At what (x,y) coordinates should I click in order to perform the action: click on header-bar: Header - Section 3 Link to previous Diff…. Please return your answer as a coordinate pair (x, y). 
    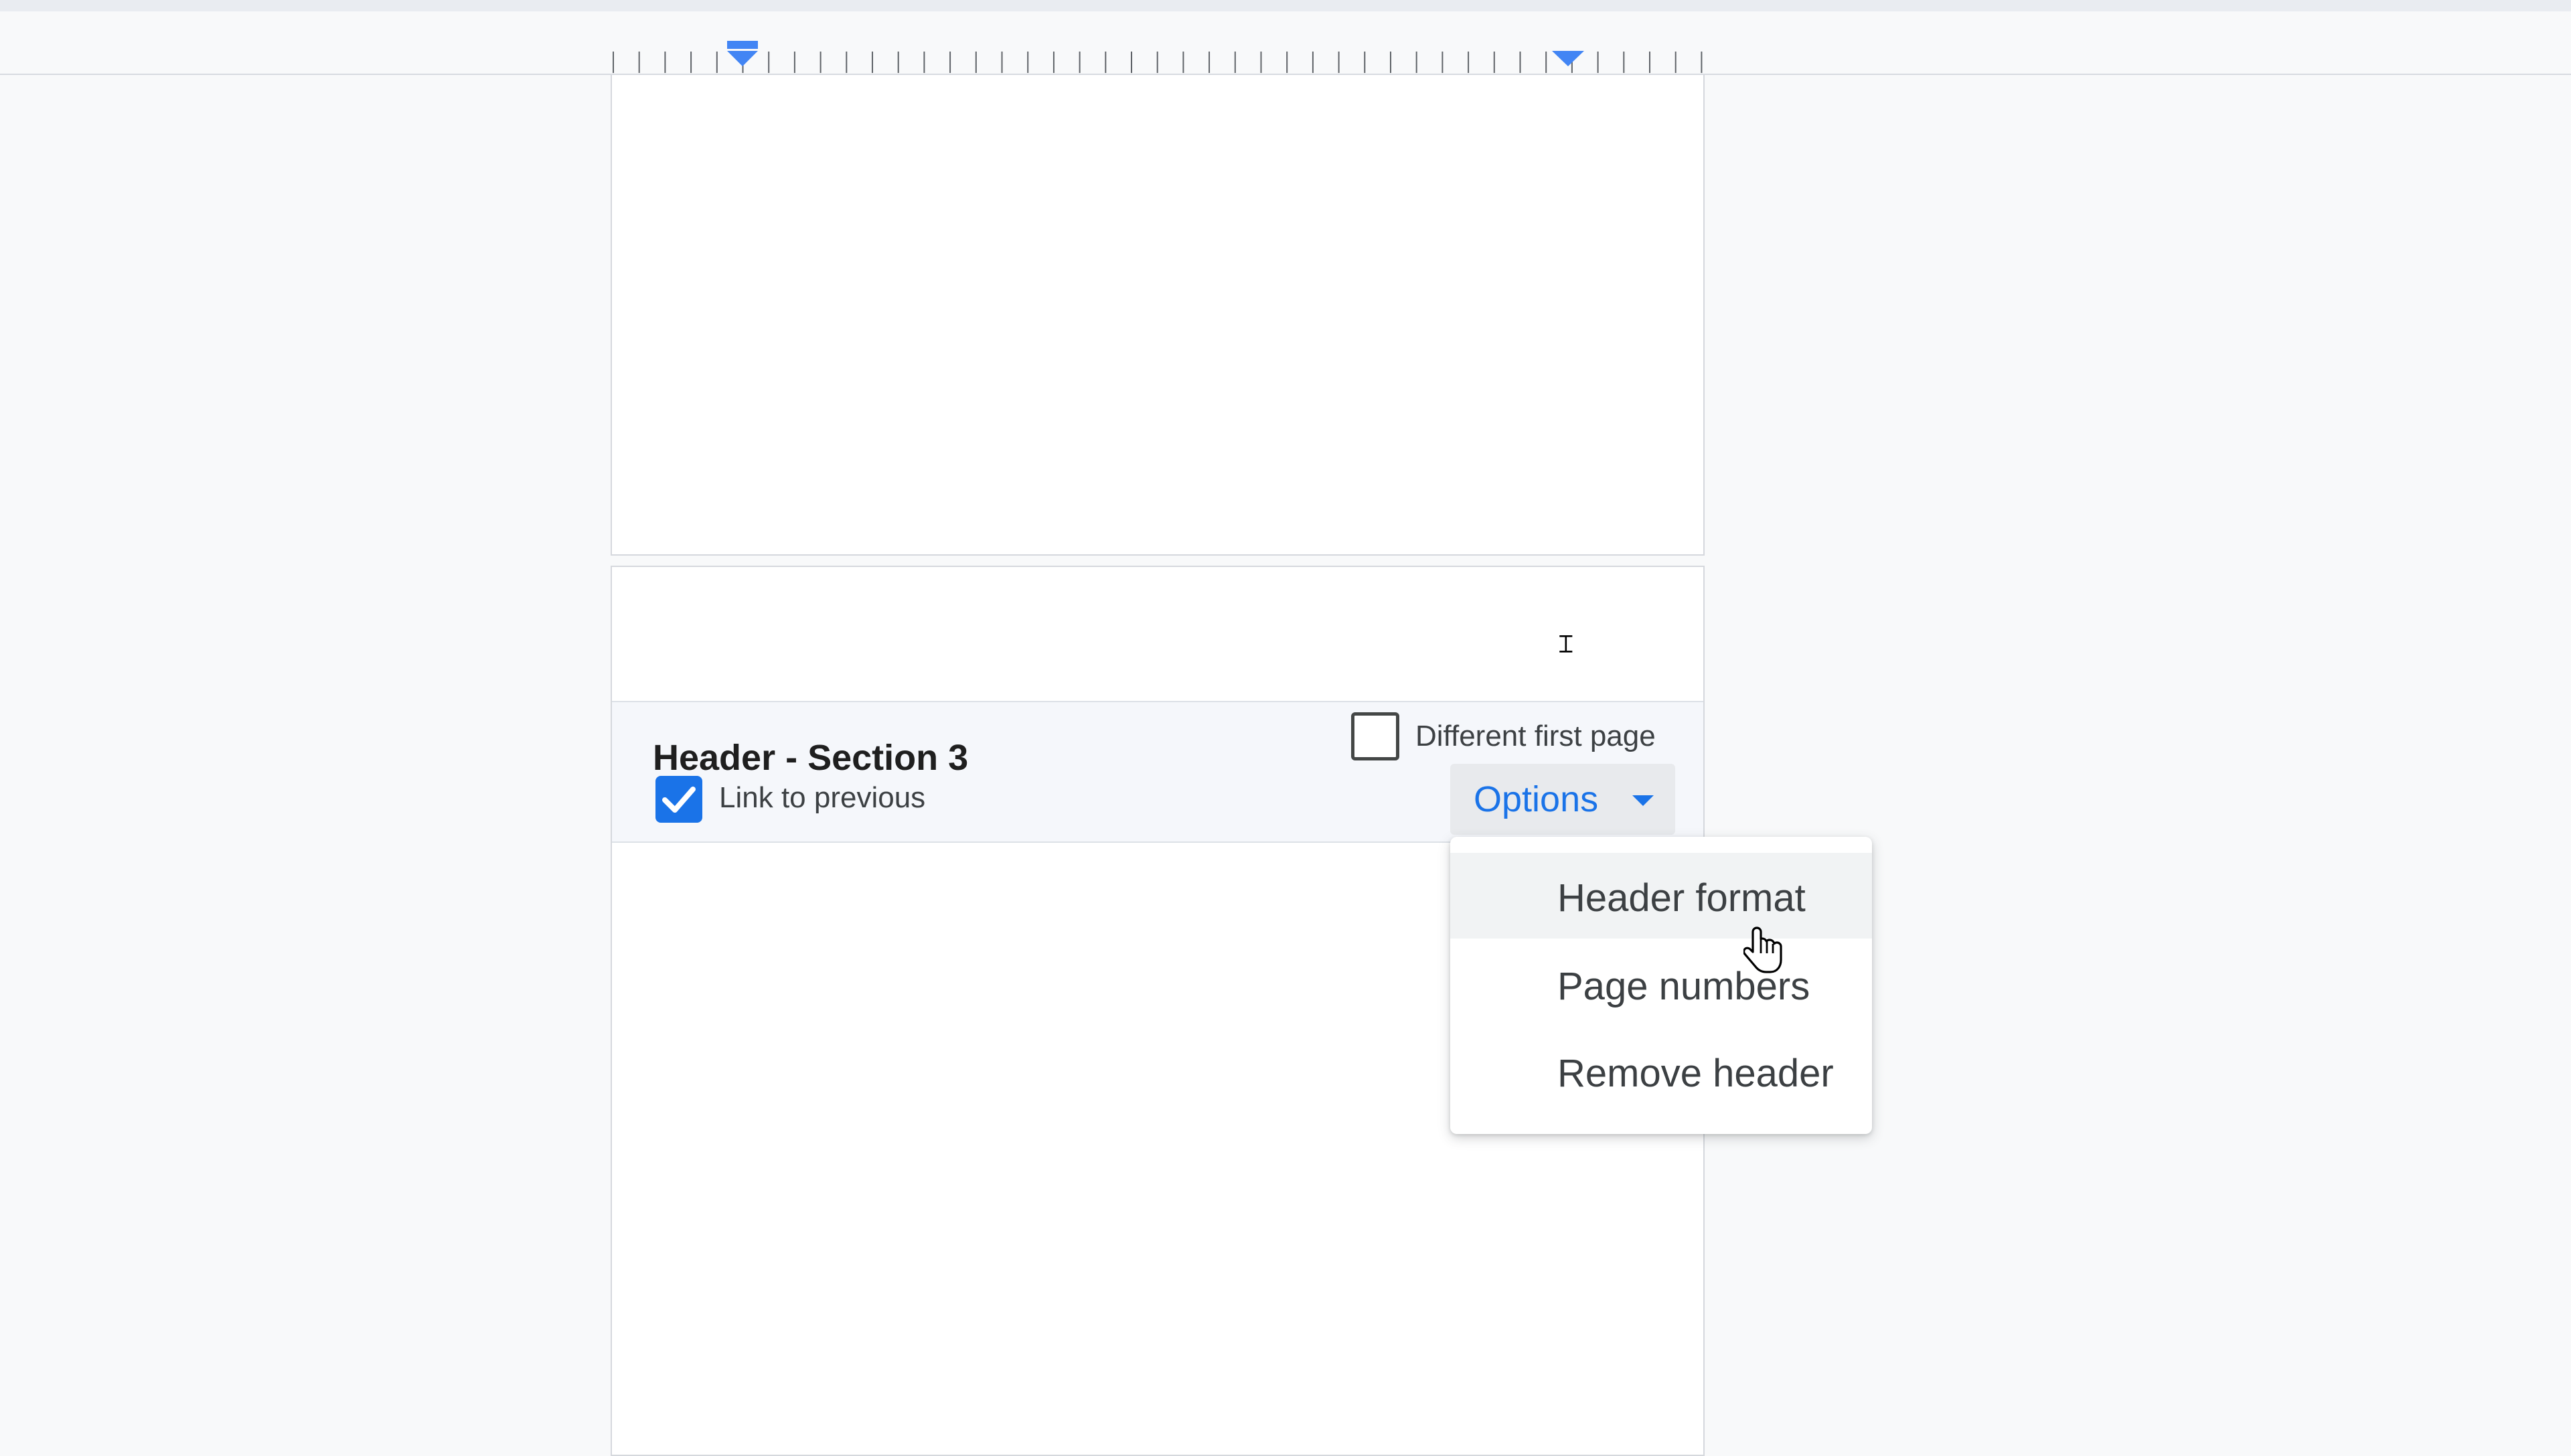
    Looking at the image, I should click on (1157, 772).